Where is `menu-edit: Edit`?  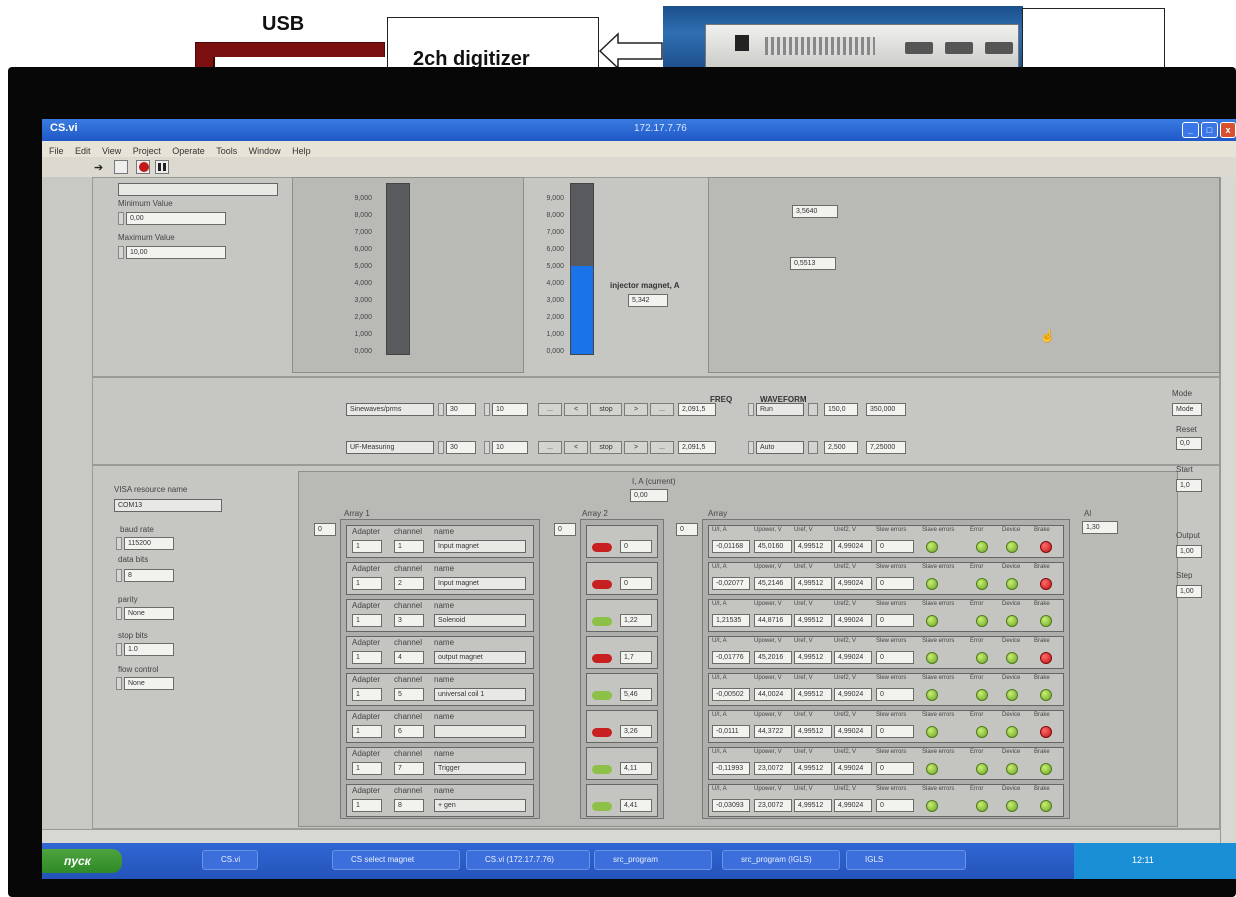 menu-edit: Edit is located at coordinates (83, 151).